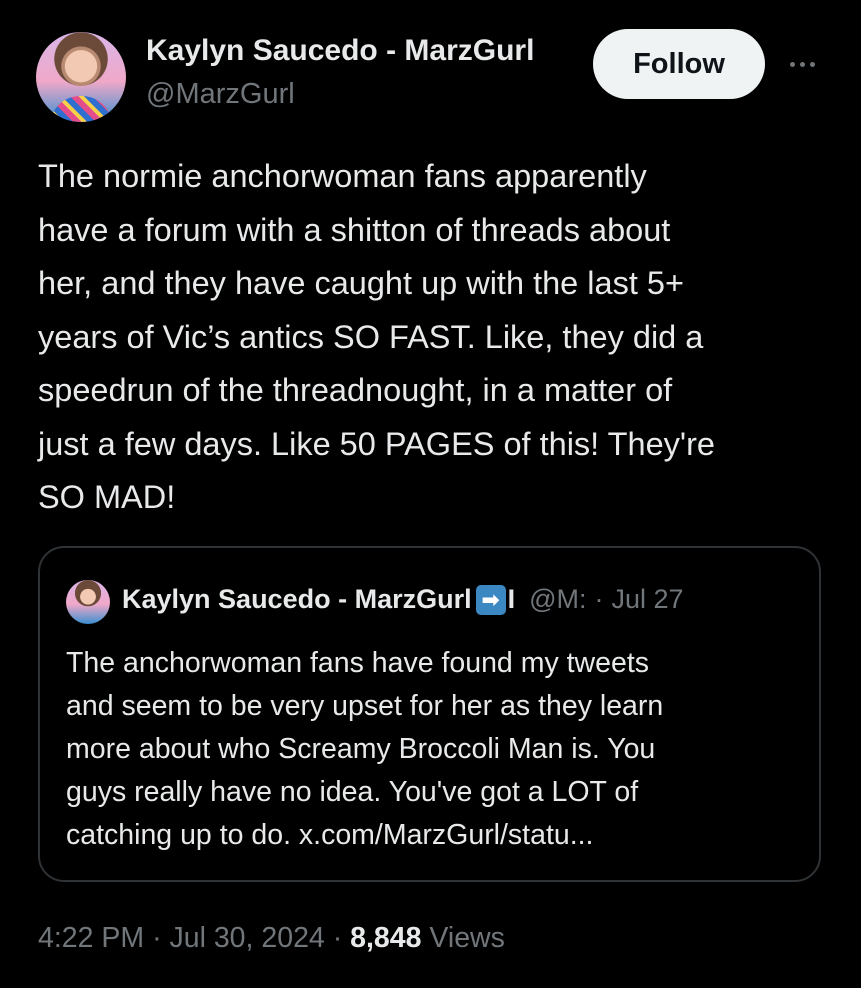 The image size is (861, 988). I want to click on quoted-author-avatar, so click(88, 602).